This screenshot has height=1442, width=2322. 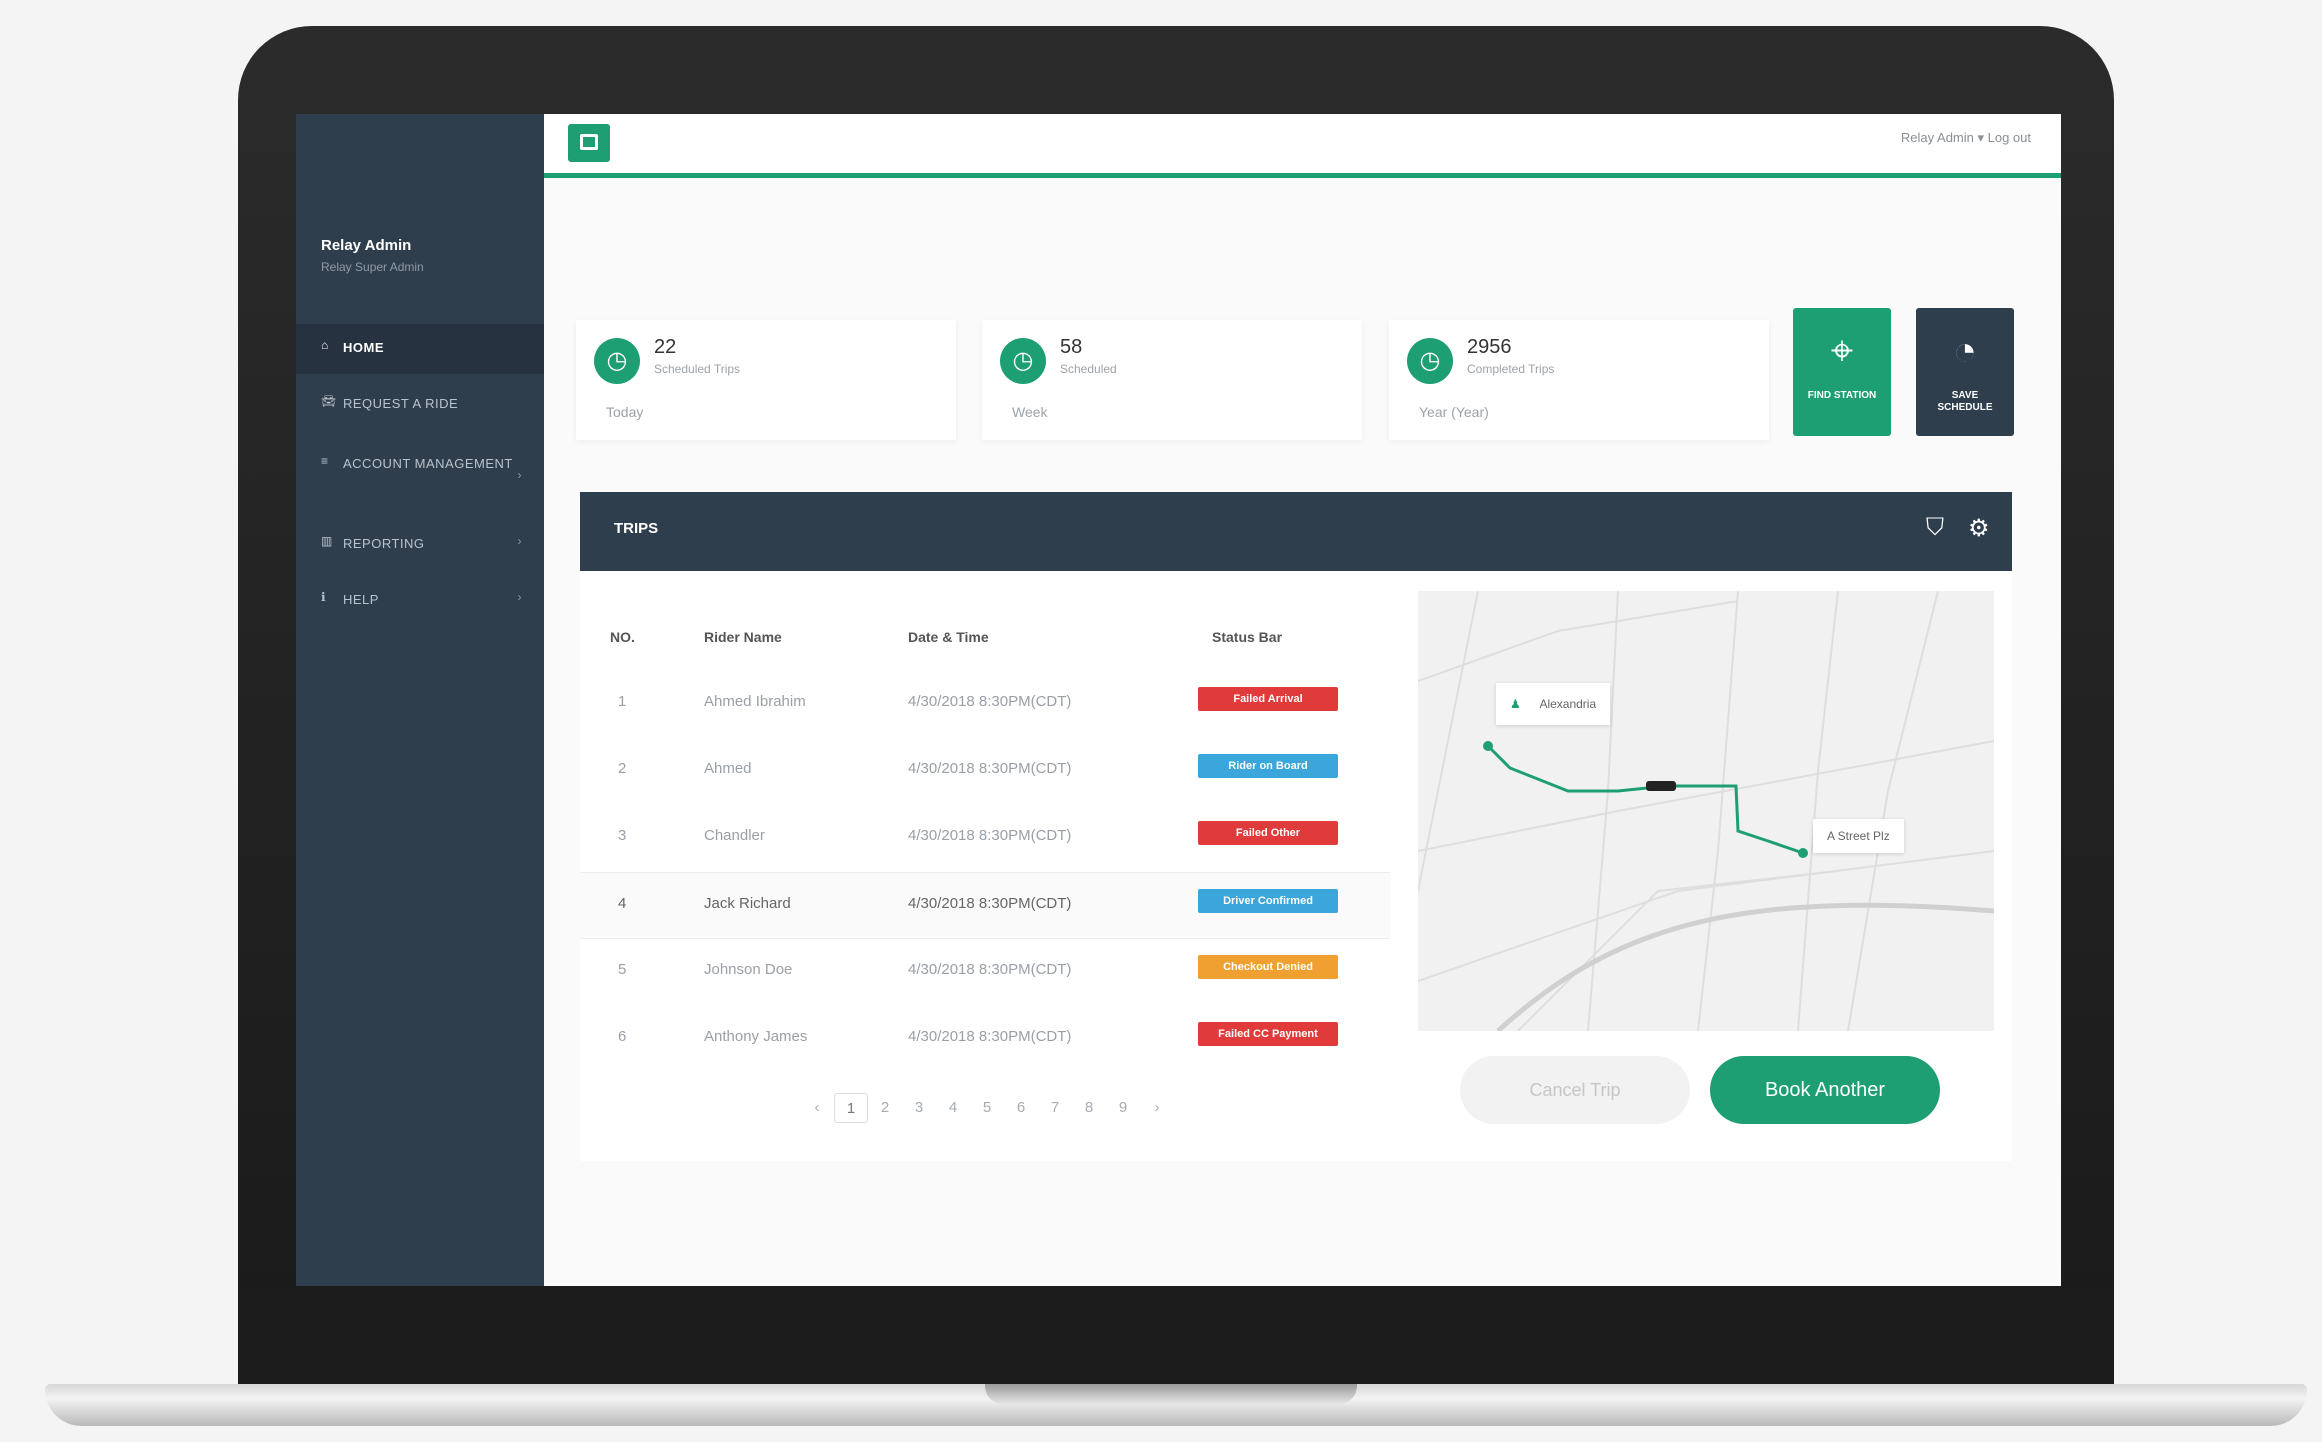 What do you see at coordinates (1661, 786) in the screenshot?
I see `car-marker` at bounding box center [1661, 786].